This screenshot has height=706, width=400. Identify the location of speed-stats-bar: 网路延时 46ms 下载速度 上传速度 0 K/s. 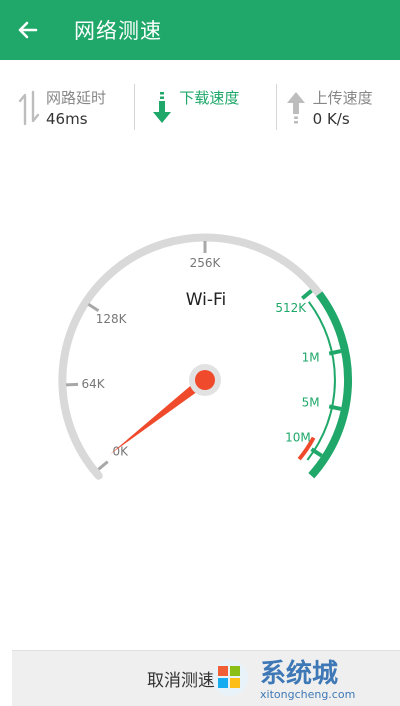
(200, 107).